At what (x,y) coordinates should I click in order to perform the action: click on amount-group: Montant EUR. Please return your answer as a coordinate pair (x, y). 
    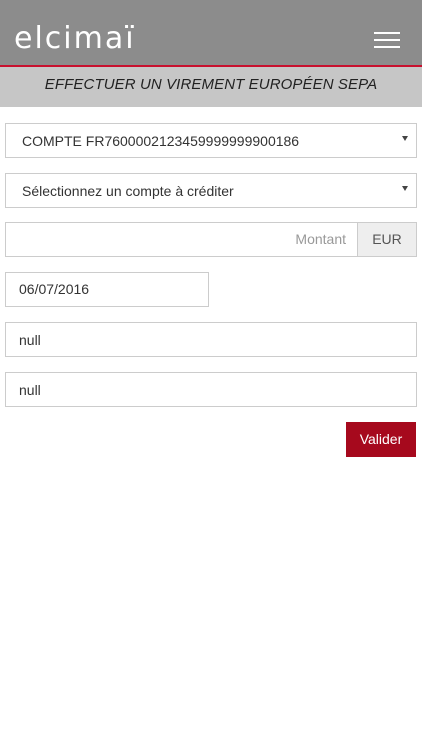
    Looking at the image, I should click on (211, 239).